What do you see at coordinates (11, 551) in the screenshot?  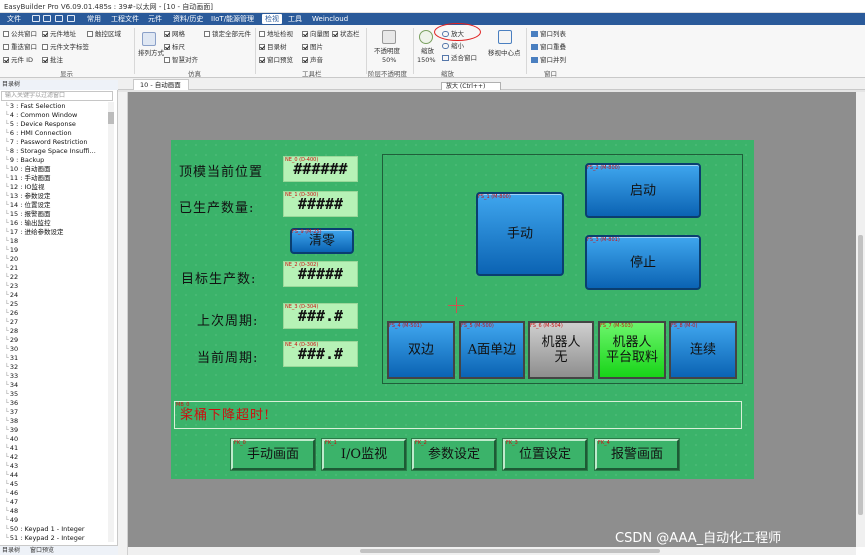 I see `tab-directory-tree: 目录树` at bounding box center [11, 551].